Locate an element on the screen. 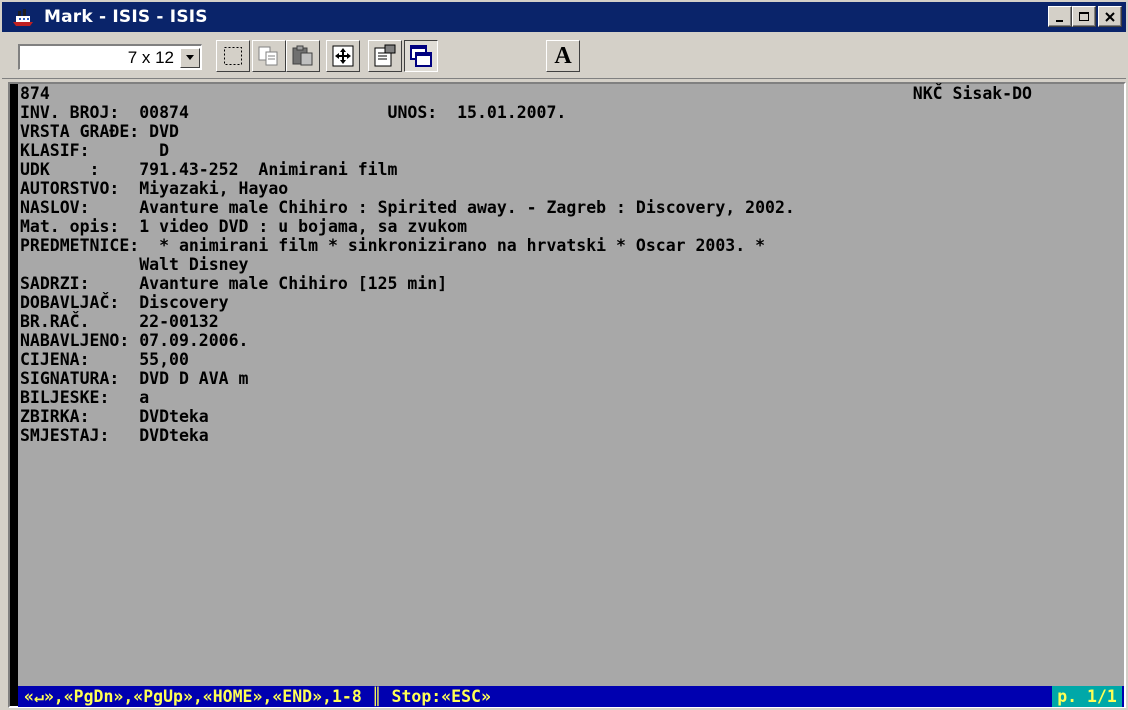 This screenshot has width=1128, height=710. paste-button is located at coordinates (303, 56).